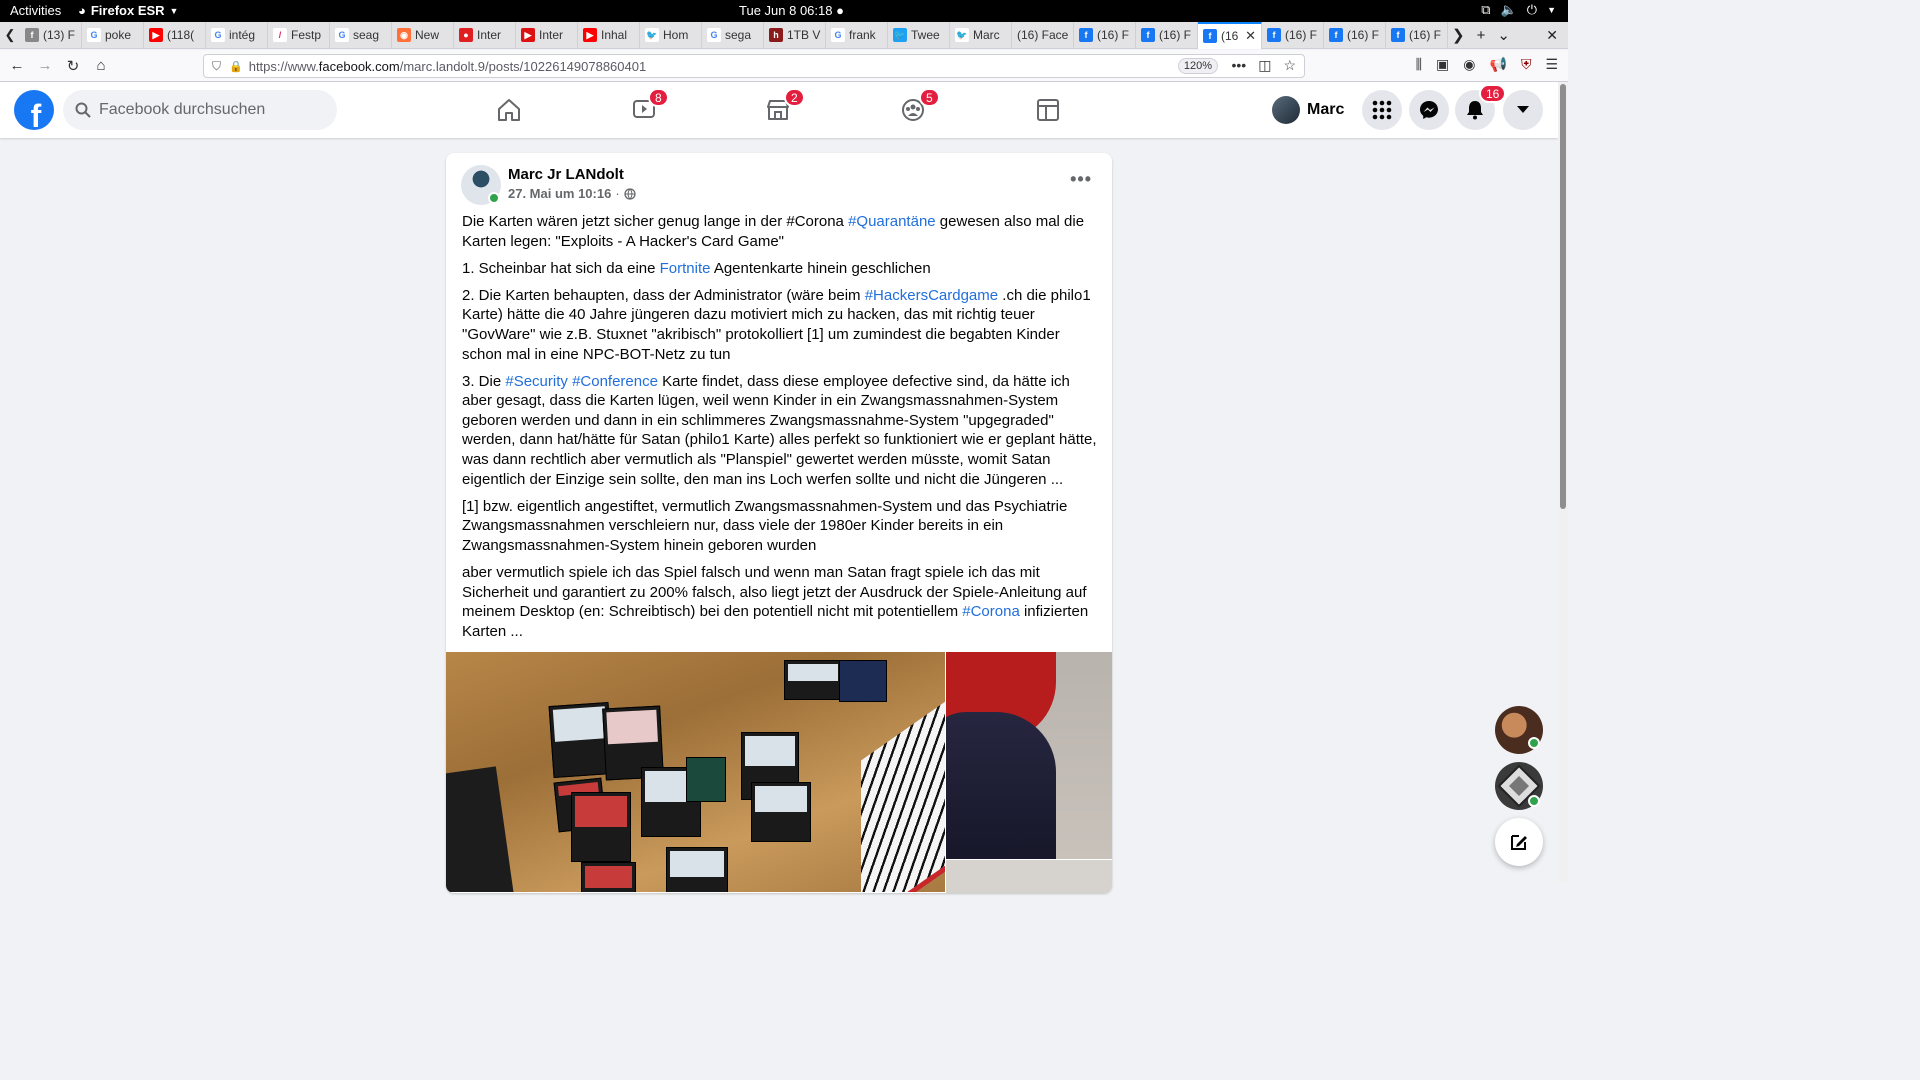  I want to click on nav-home, so click(509, 110).